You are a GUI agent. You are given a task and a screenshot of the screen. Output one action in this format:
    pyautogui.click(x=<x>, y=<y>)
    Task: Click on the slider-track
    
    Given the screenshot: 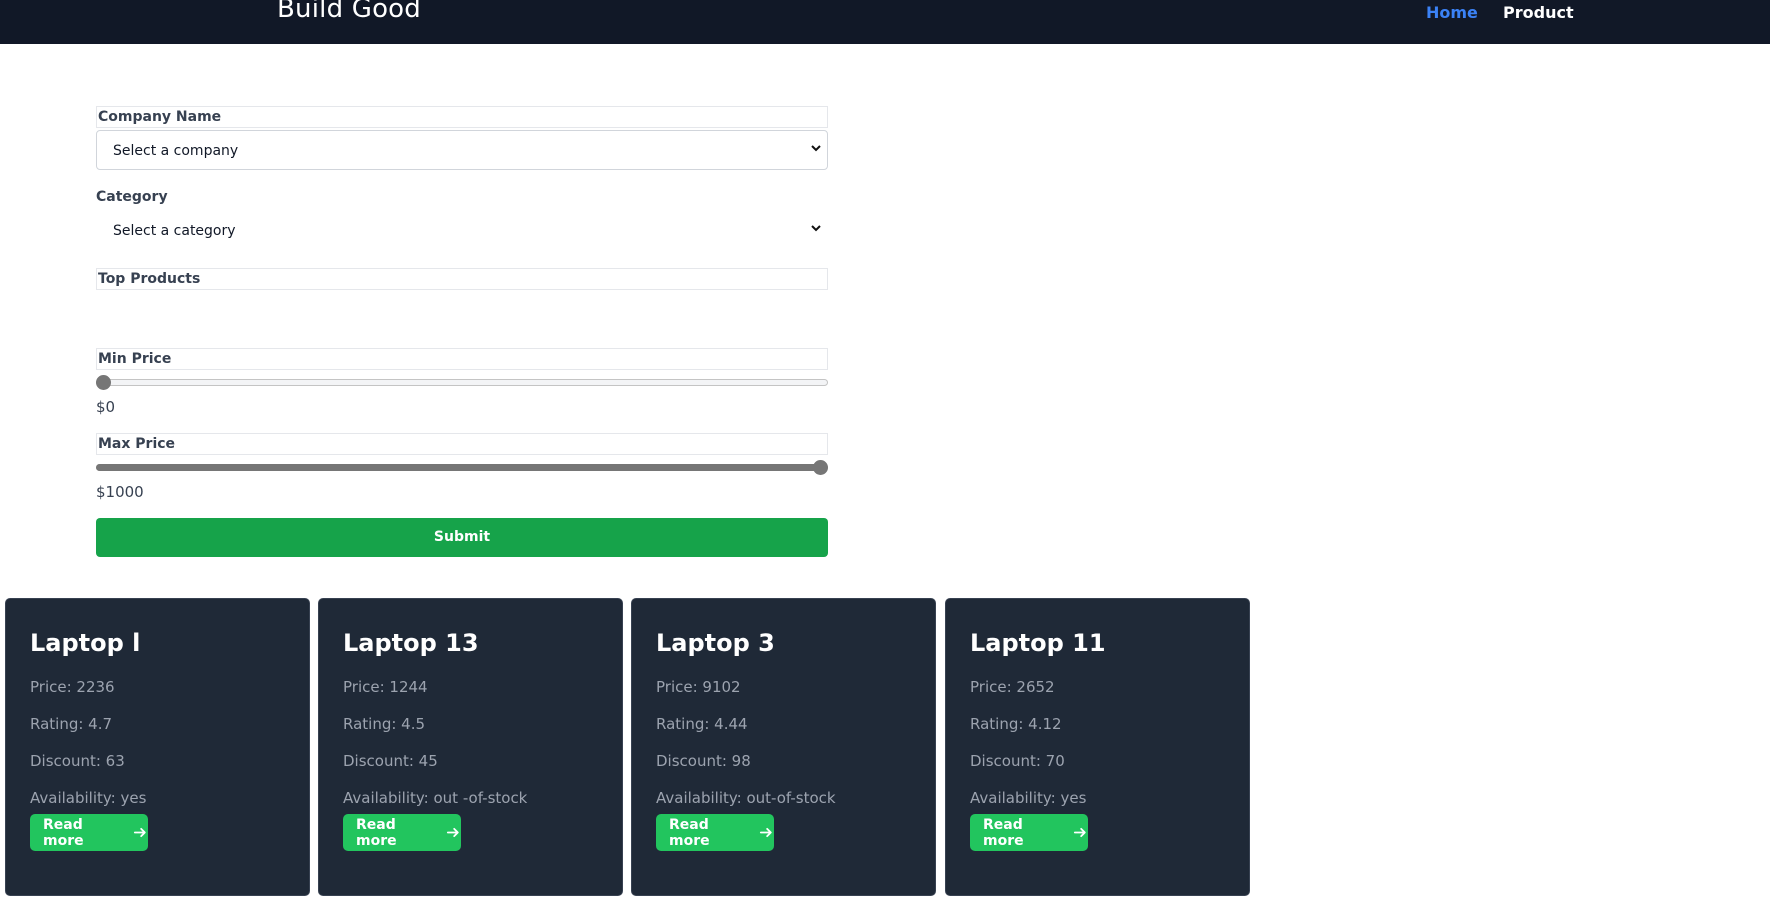 What is the action you would take?
    pyautogui.click(x=462, y=382)
    